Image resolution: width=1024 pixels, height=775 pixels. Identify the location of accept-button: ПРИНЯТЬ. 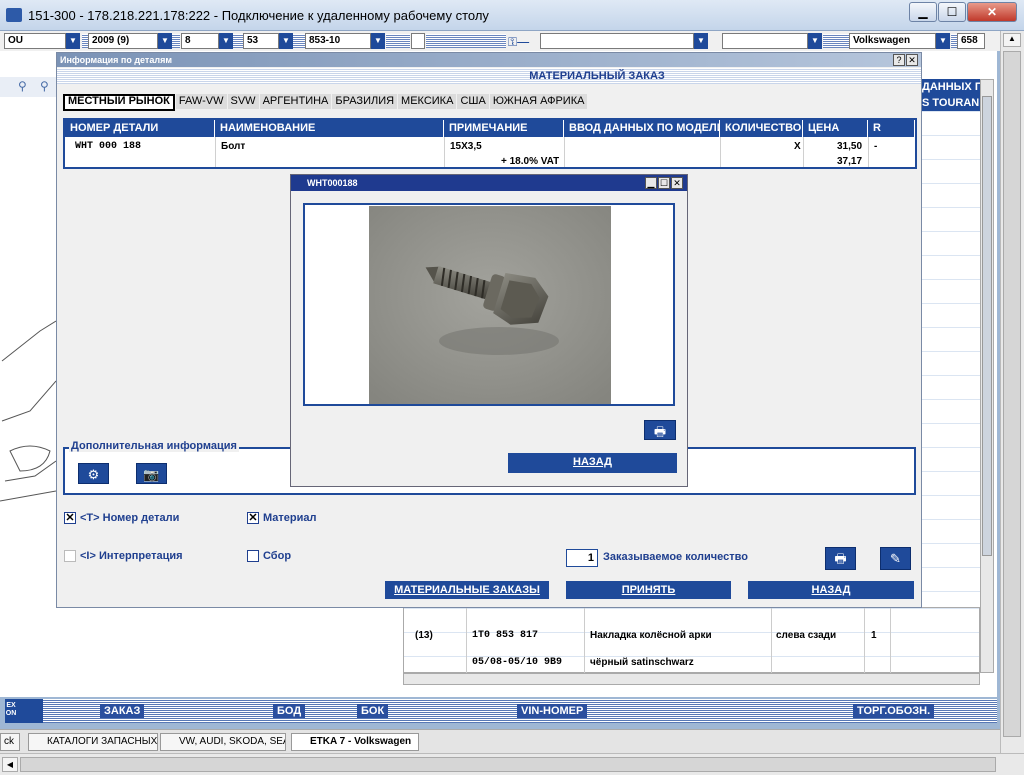
(648, 590).